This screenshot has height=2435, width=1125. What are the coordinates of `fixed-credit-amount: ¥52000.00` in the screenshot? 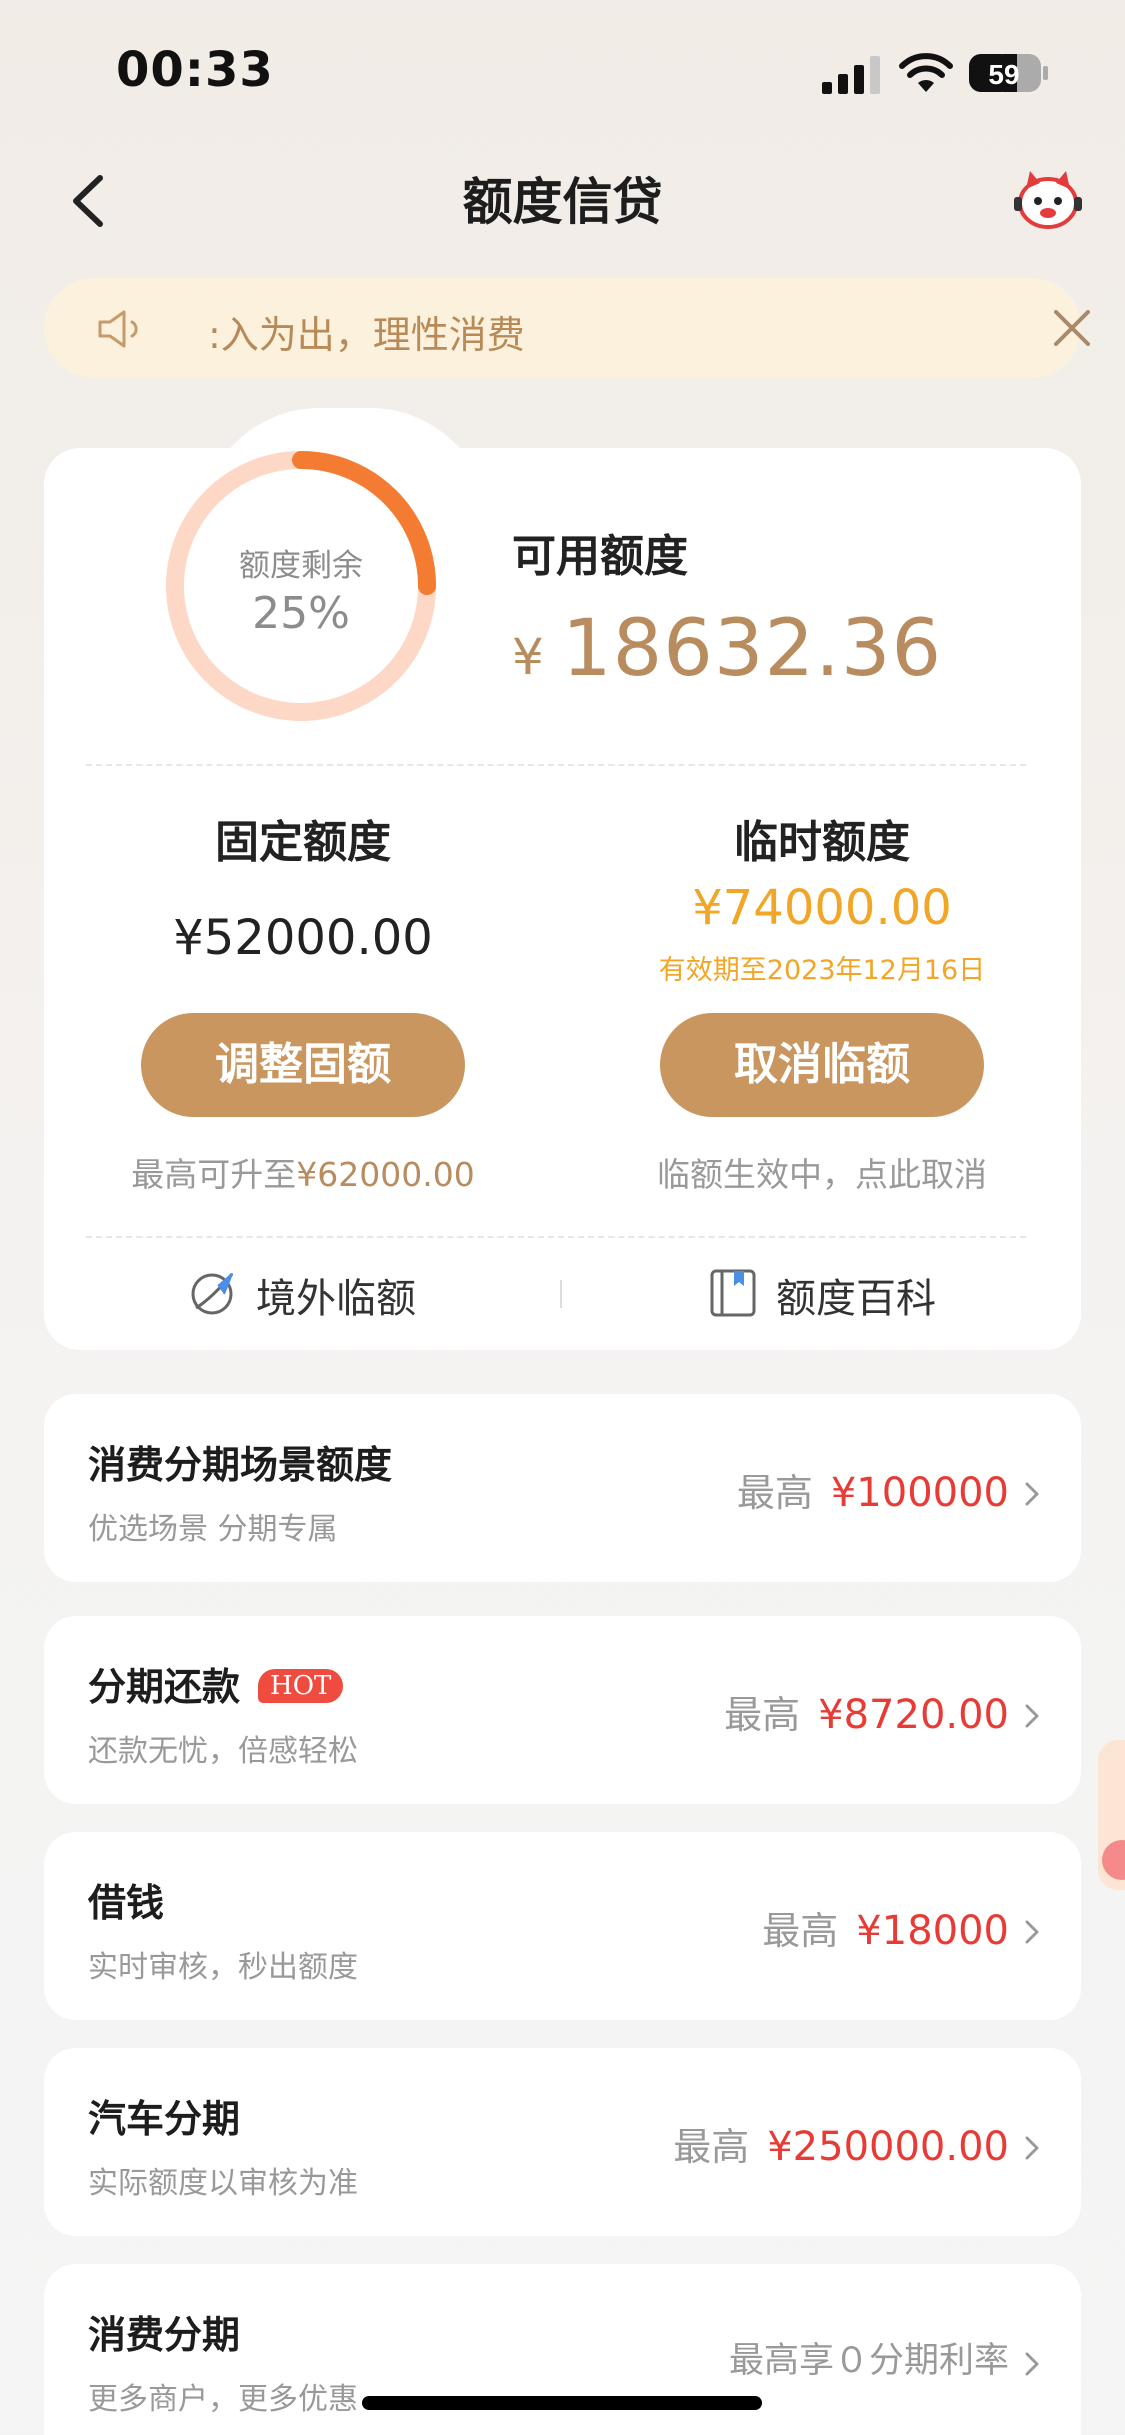 It's located at (303, 938).